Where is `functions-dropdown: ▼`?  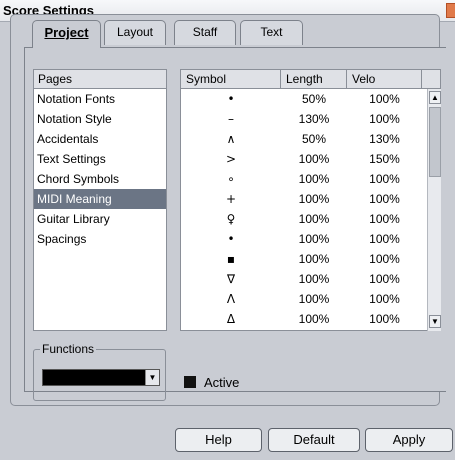 functions-dropdown: ▼ is located at coordinates (101, 377).